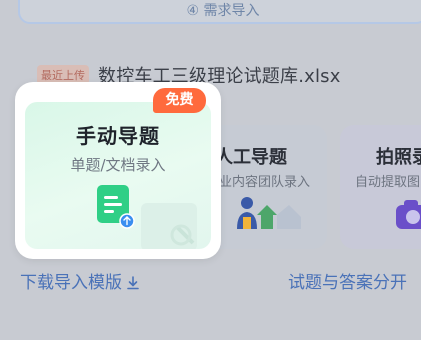  I want to click on team-icon, so click(269, 213).